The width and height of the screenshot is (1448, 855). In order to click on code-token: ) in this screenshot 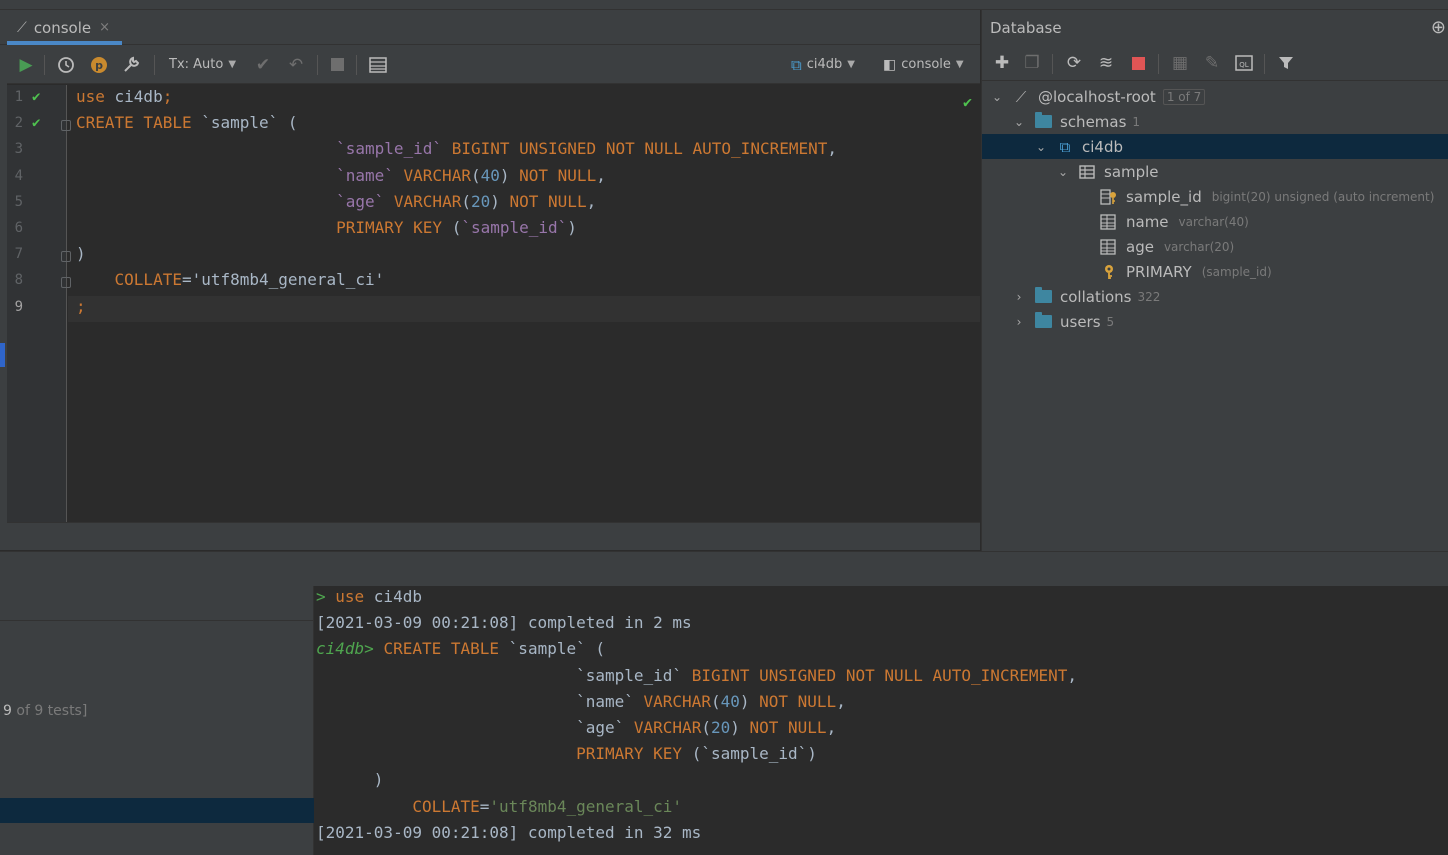, I will do `click(350, 780)`.